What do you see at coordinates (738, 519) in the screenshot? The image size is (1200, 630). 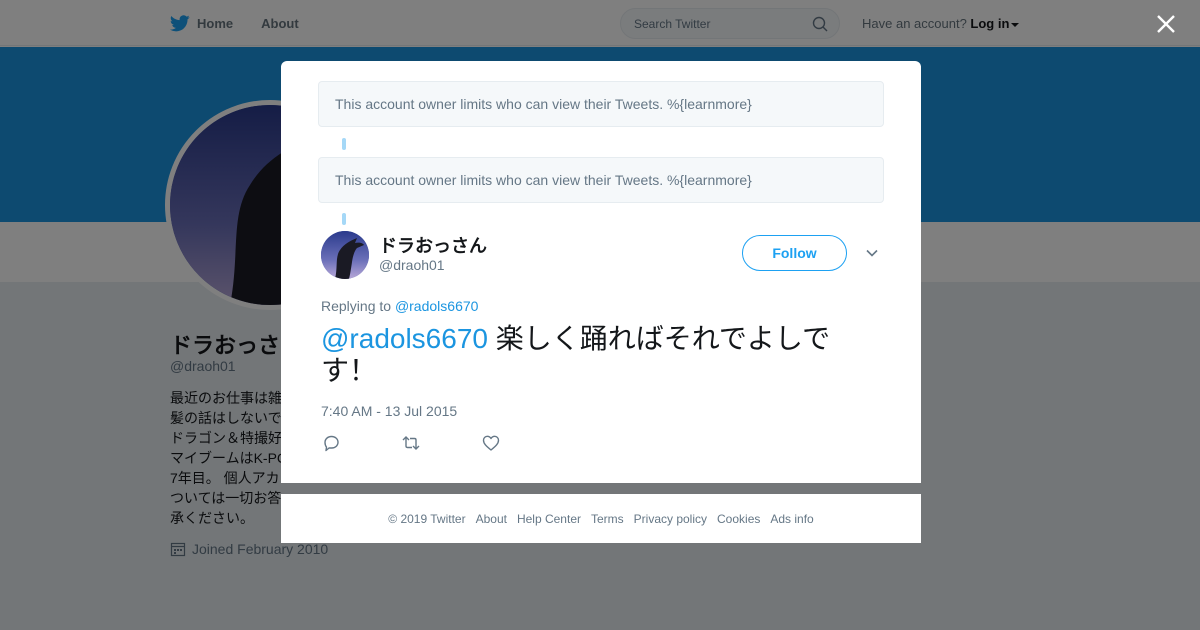 I see `footer-link-cookies: Cookies` at bounding box center [738, 519].